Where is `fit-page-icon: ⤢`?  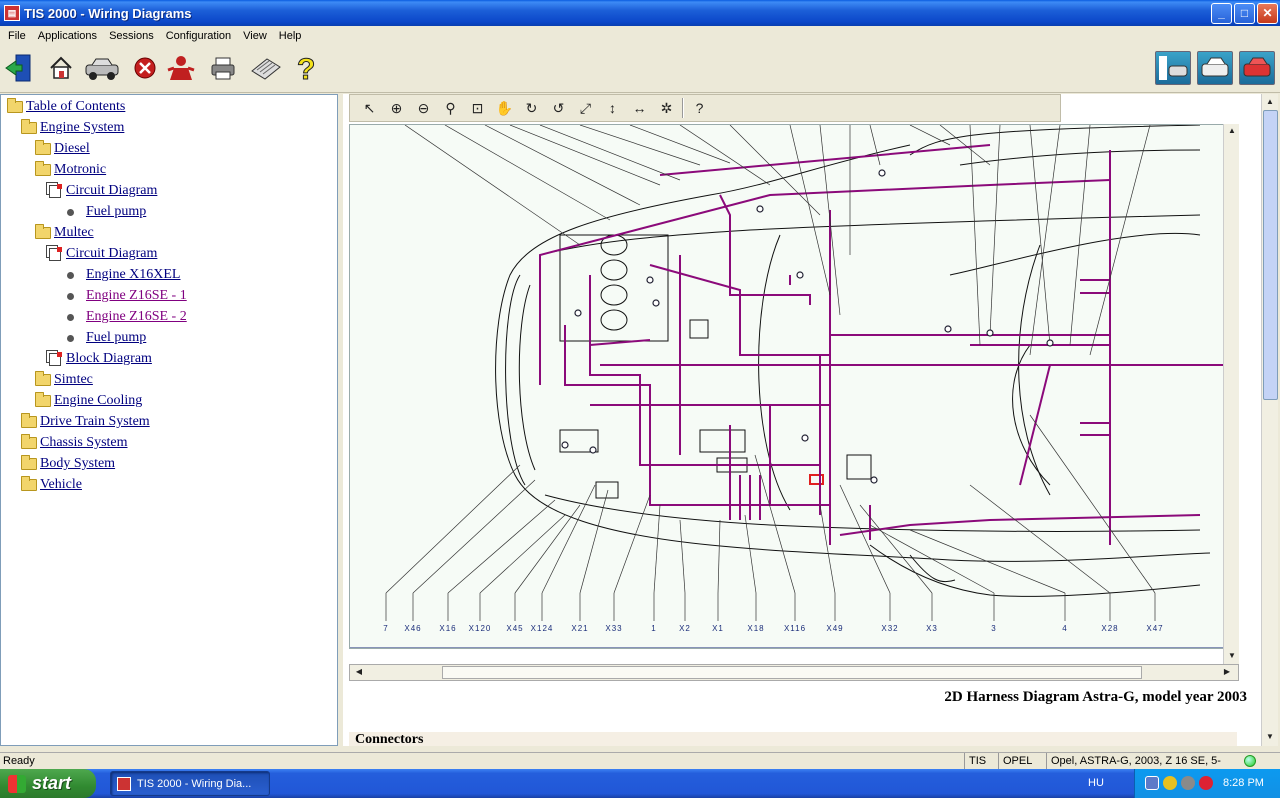 fit-page-icon: ⤢ is located at coordinates (585, 108).